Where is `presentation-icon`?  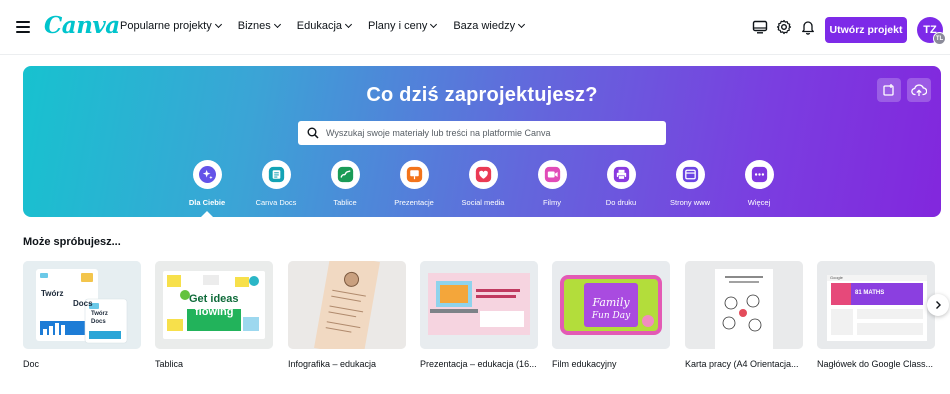 presentation-icon is located at coordinates (414, 174).